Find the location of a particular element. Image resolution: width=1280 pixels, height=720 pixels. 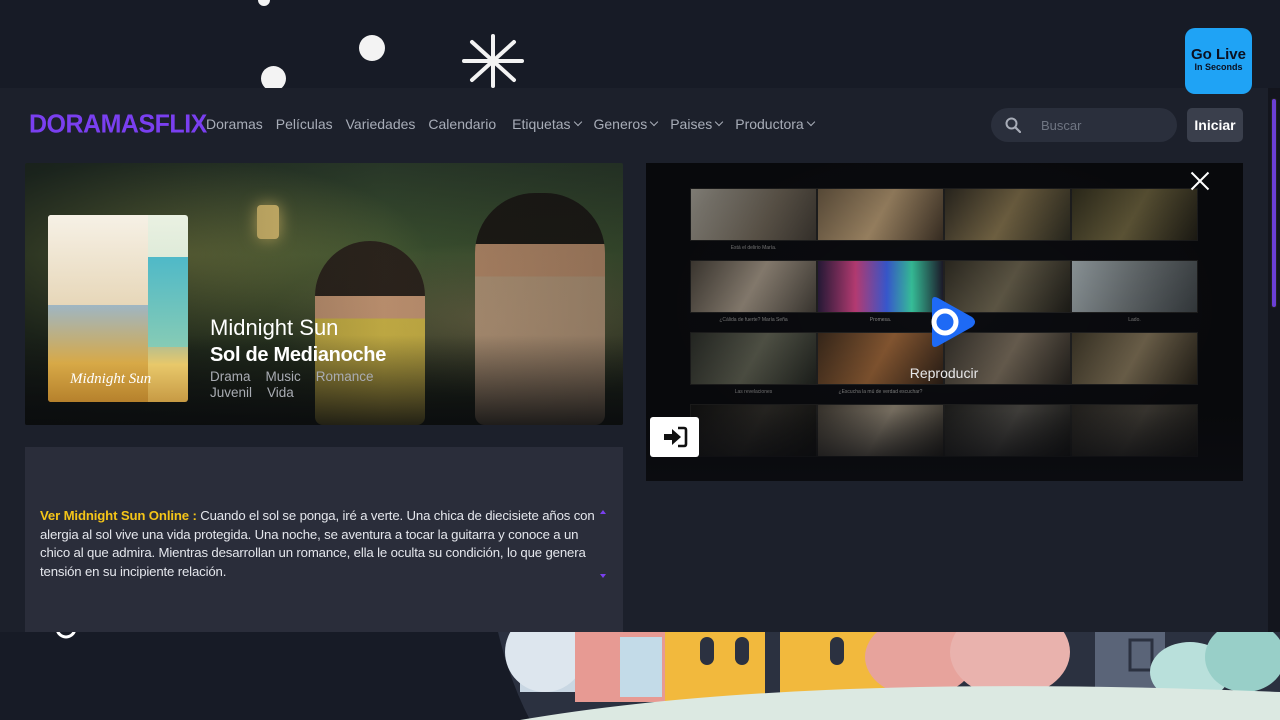

video-thumbnail: Lado. is located at coordinates (1134, 291).